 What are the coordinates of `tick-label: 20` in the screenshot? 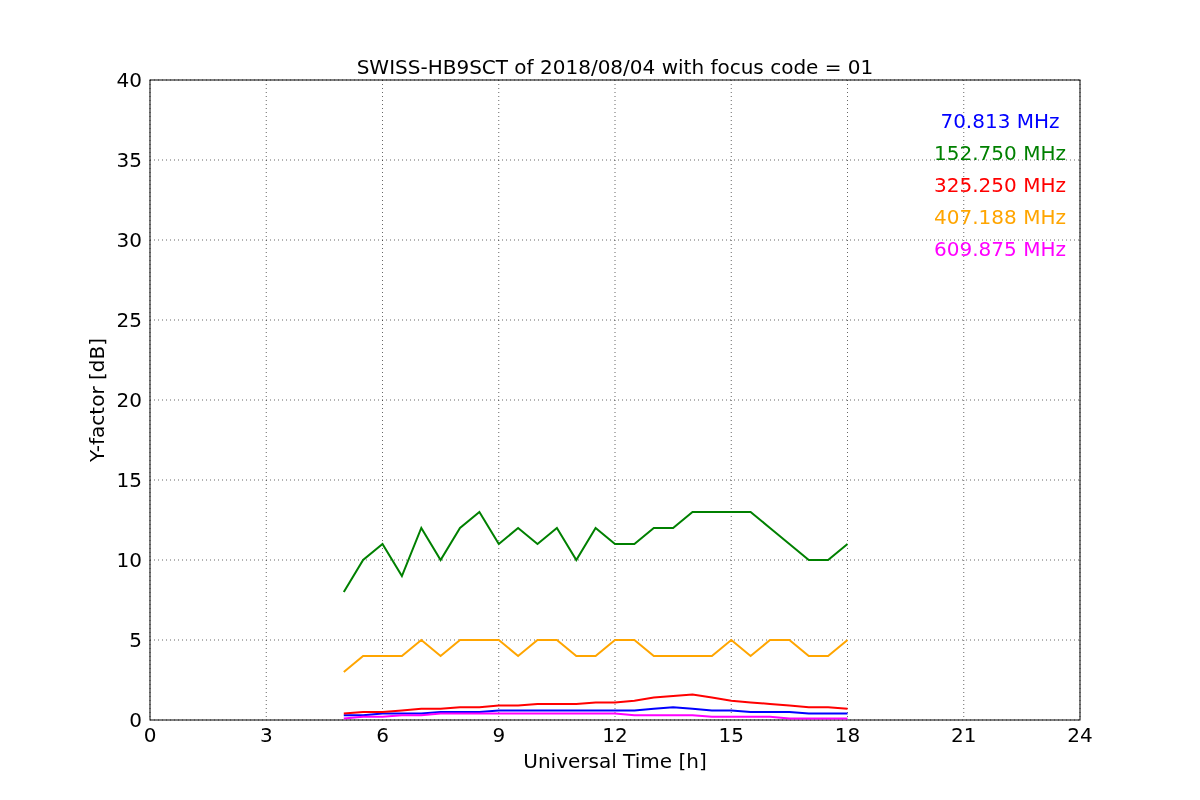 It's located at (129, 400).